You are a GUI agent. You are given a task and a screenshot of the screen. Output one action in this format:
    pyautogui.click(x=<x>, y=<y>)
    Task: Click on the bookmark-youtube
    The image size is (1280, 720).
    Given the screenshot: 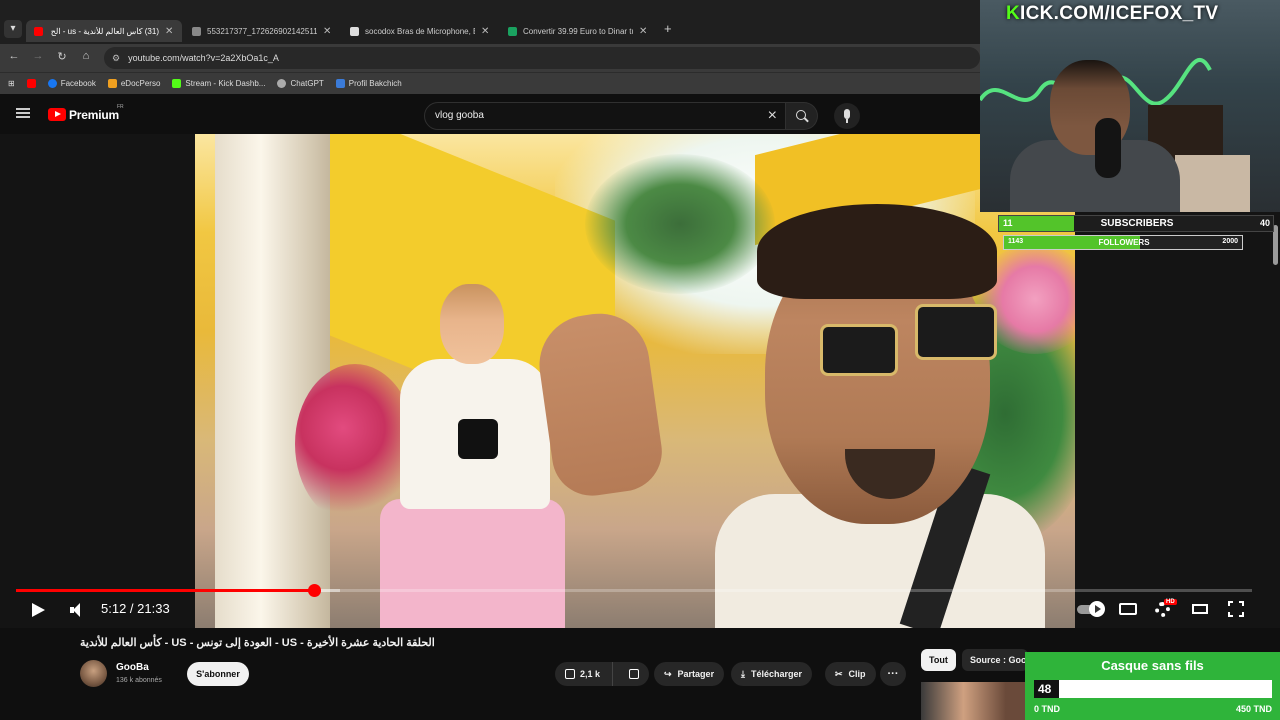 What is the action you would take?
    pyautogui.click(x=31, y=83)
    